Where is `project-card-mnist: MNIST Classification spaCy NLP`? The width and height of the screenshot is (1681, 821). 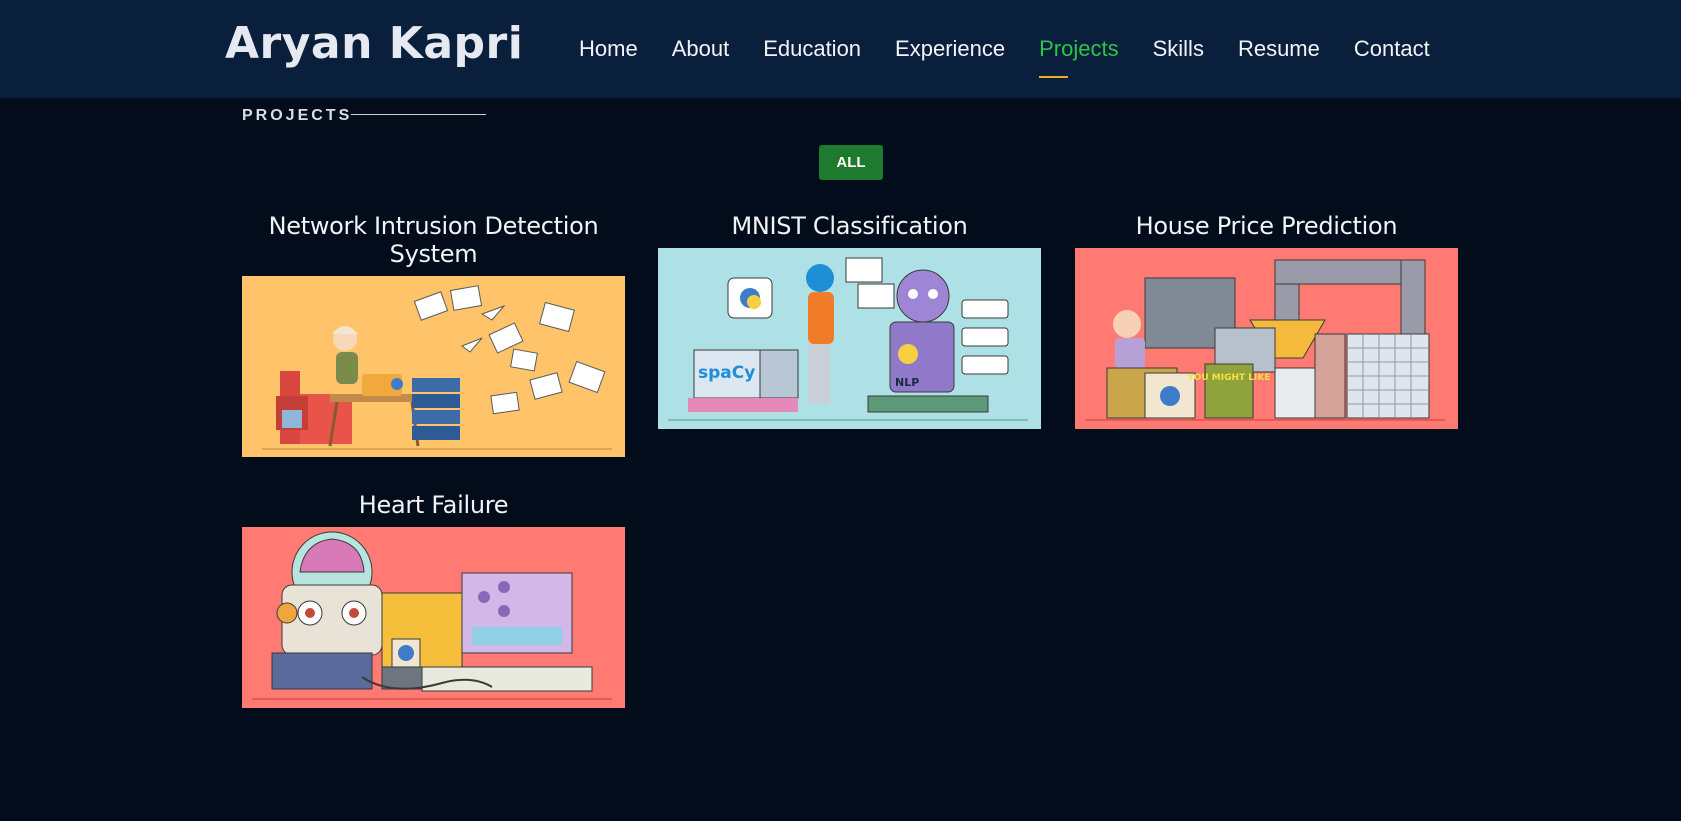
project-card-mnist: MNIST Classification spaCy NLP is located at coordinates (849, 320).